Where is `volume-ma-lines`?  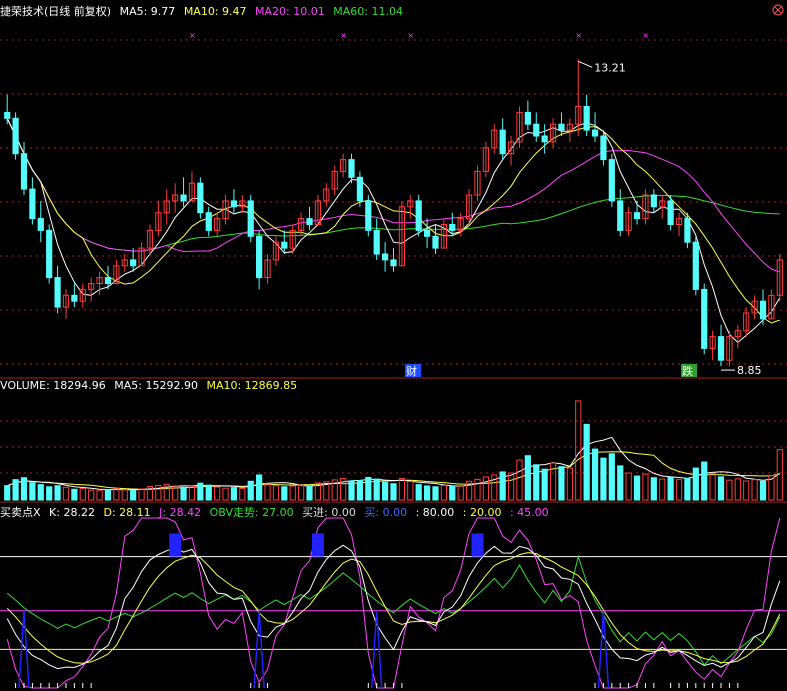
volume-ma-lines is located at coordinates (394, 463).